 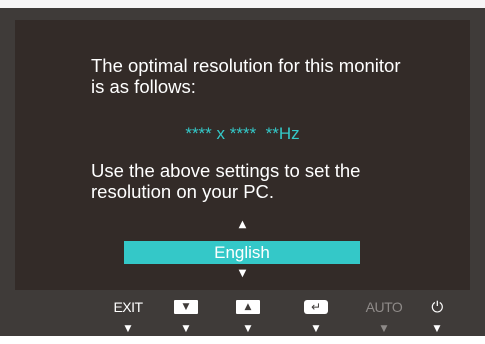 What do you see at coordinates (242, 133) in the screenshot?
I see `resolution-value: **** x **** **Hz` at bounding box center [242, 133].